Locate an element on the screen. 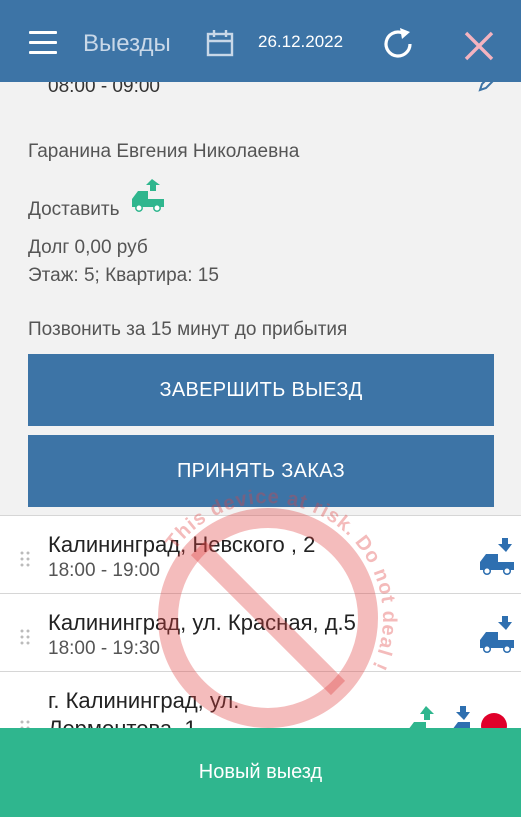 The width and height of the screenshot is (521, 817). hamburger-icon is located at coordinates (43, 43).